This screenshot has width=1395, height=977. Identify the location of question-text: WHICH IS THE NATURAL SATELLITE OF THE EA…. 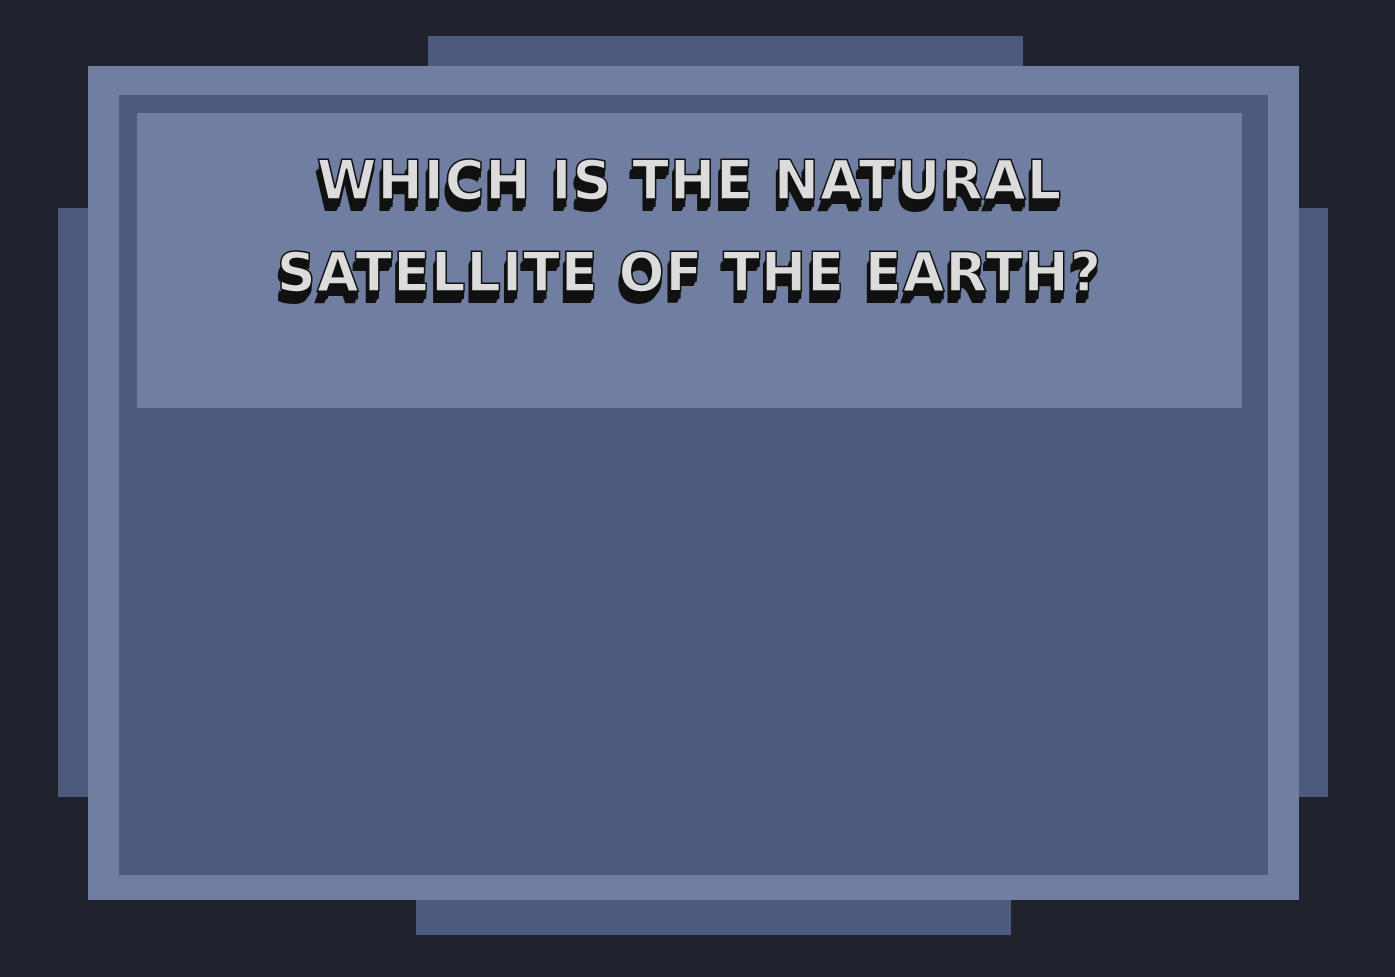
(689, 227).